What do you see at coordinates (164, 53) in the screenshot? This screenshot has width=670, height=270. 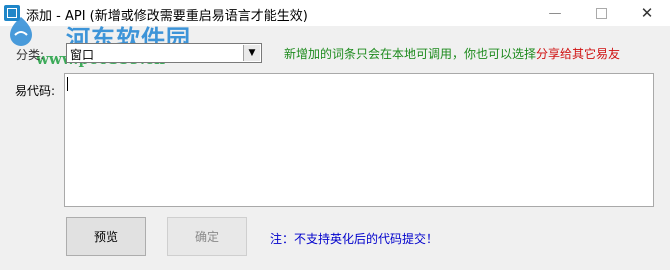 I see `category-select: 窗口 ▼` at bounding box center [164, 53].